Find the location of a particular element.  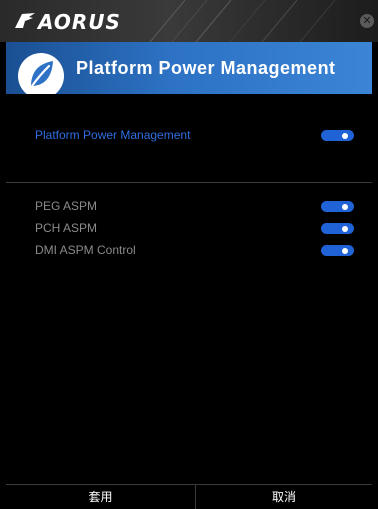

setting-row-dmi-aspm-control: DMI ASPM Control is located at coordinates (189, 250).